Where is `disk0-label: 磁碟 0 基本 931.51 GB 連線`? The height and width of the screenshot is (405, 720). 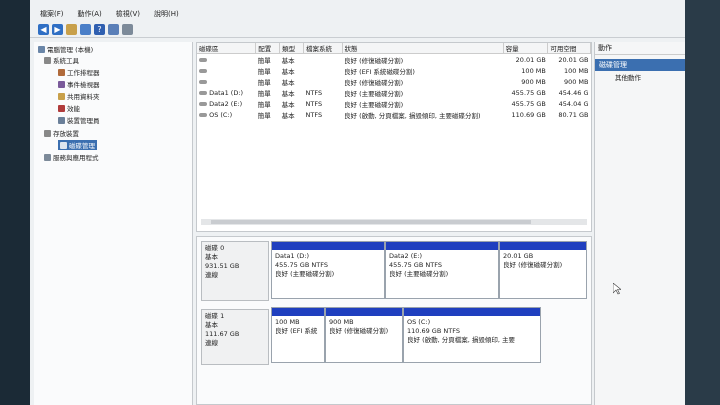
disk0-label: 磁碟 0 基本 931.51 GB 連線 is located at coordinates (235, 271).